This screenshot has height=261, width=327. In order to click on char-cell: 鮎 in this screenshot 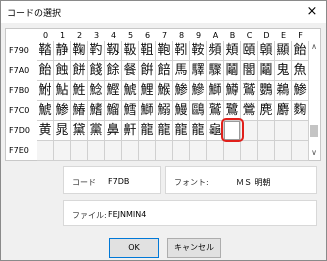, I will do `click(62, 91)`.